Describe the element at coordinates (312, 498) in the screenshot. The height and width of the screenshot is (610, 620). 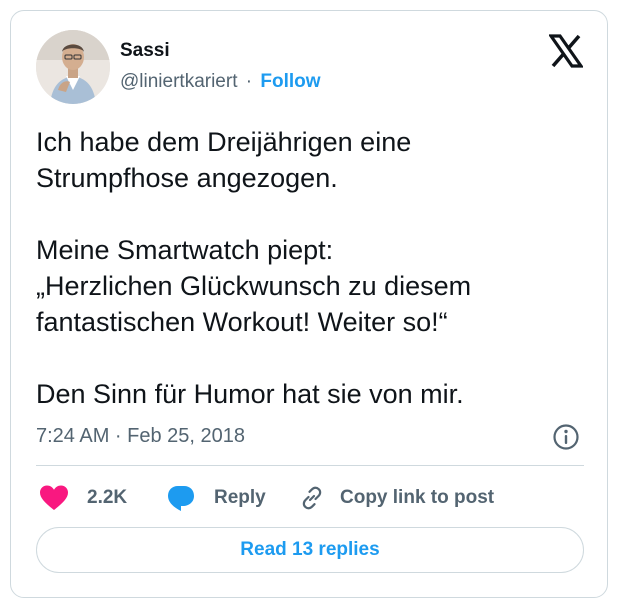
I see `link-icon` at that location.